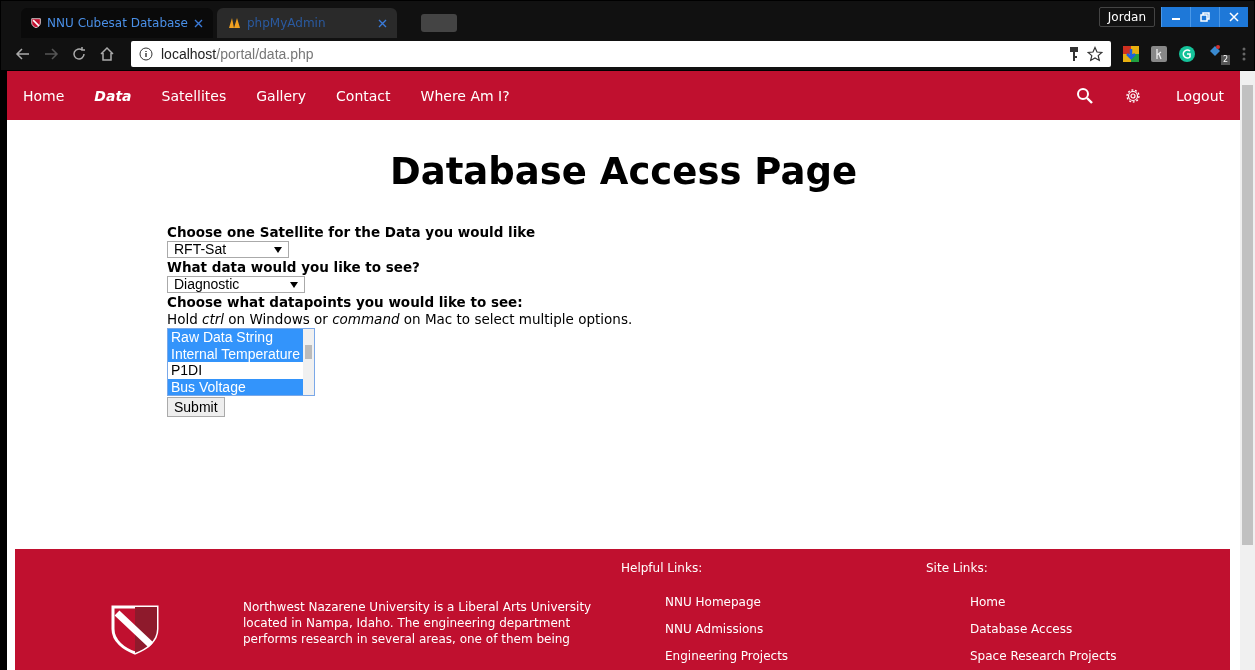  What do you see at coordinates (281, 95) in the screenshot?
I see `nav-link: Gallery` at bounding box center [281, 95].